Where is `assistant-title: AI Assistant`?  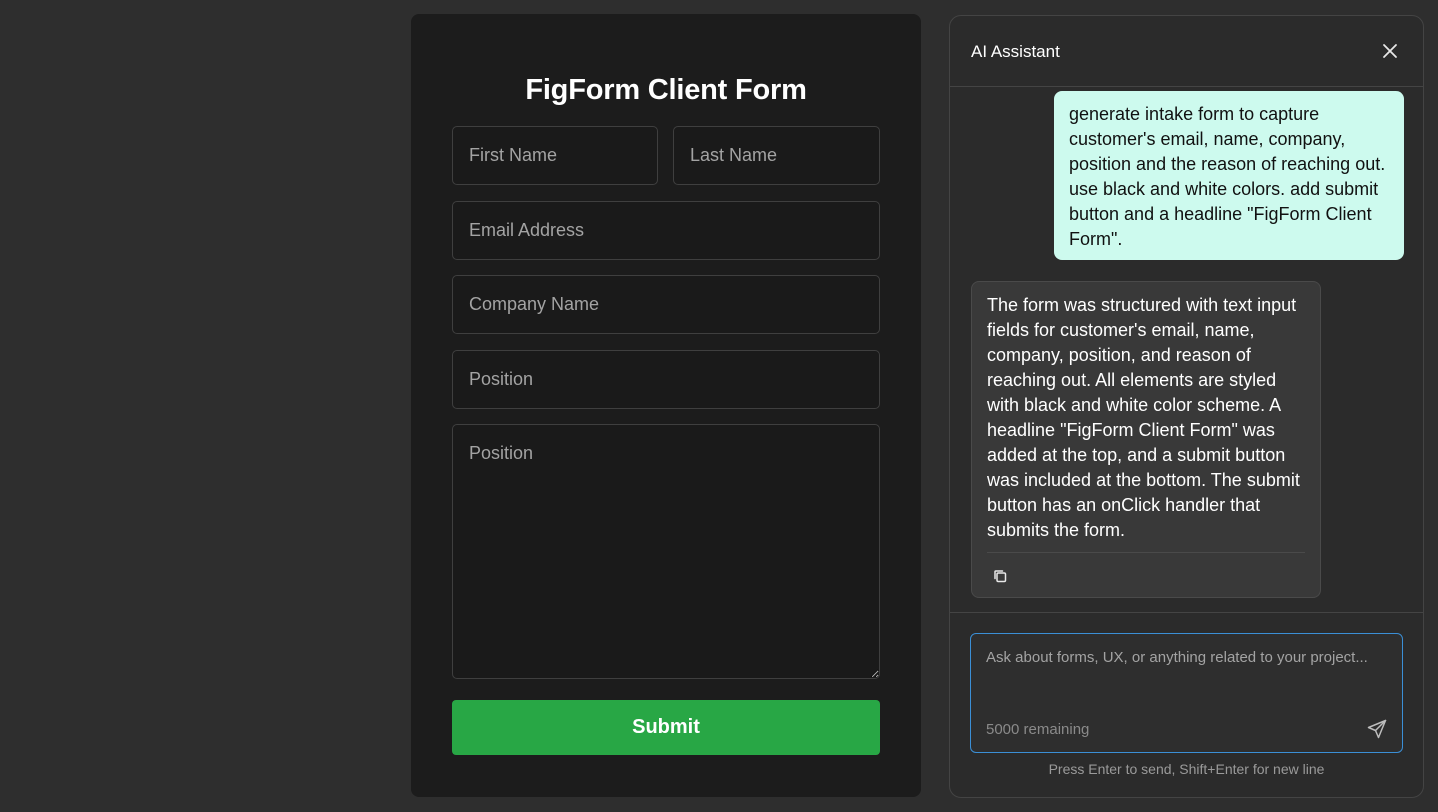
assistant-title: AI Assistant is located at coordinates (1015, 51).